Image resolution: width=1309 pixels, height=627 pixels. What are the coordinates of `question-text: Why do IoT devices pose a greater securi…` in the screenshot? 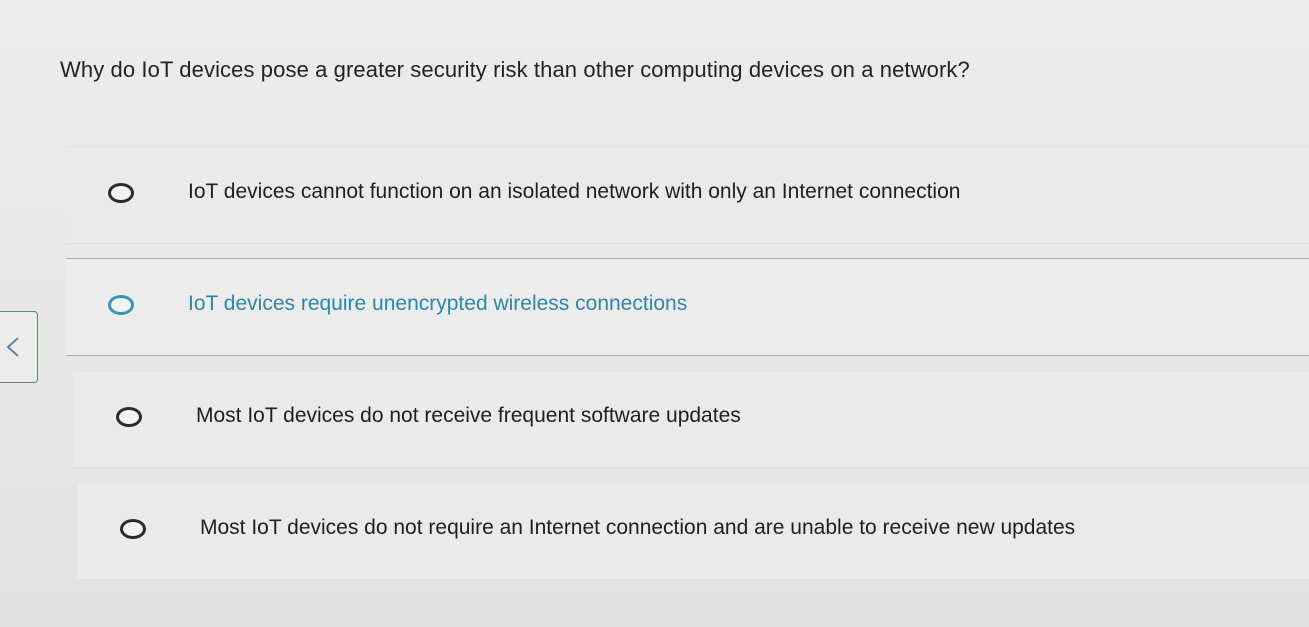 It's located at (515, 69).